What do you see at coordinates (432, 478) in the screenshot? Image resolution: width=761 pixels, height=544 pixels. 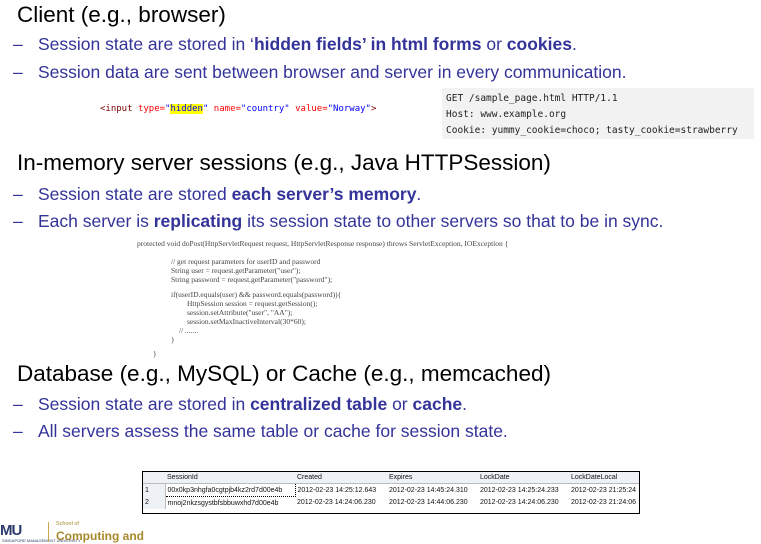 I see `column-header: Expires` at bounding box center [432, 478].